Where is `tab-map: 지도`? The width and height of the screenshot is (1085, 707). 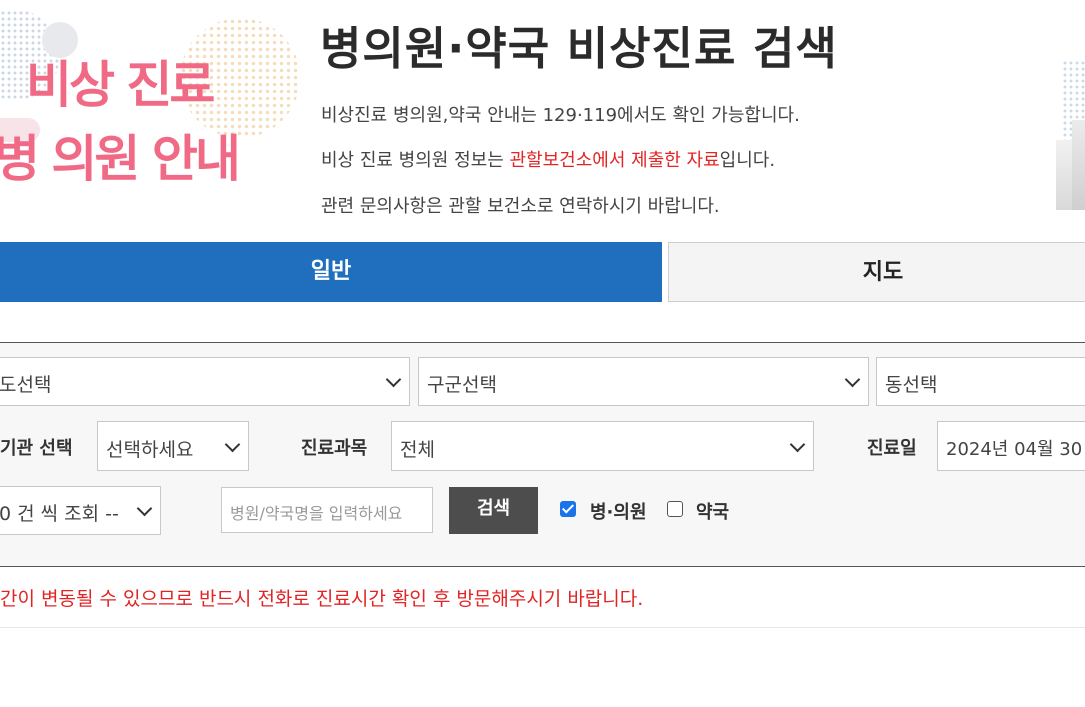 tab-map: 지도 is located at coordinates (876, 272).